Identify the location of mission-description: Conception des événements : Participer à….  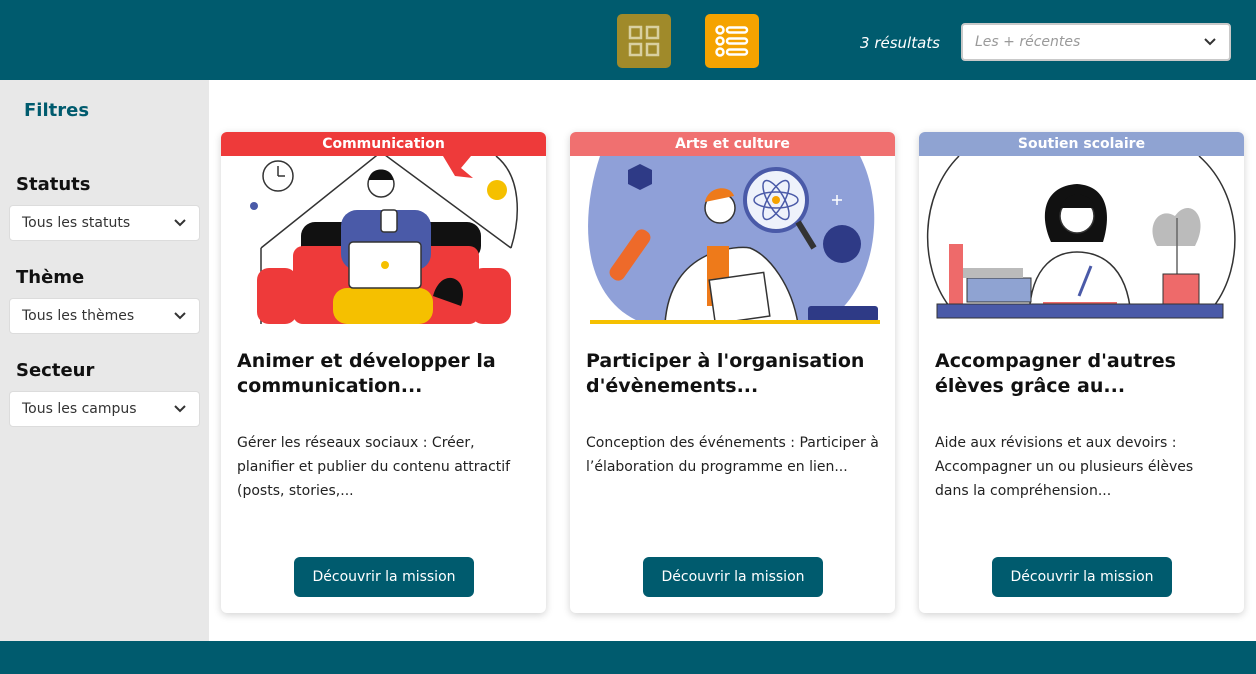
(732, 455).